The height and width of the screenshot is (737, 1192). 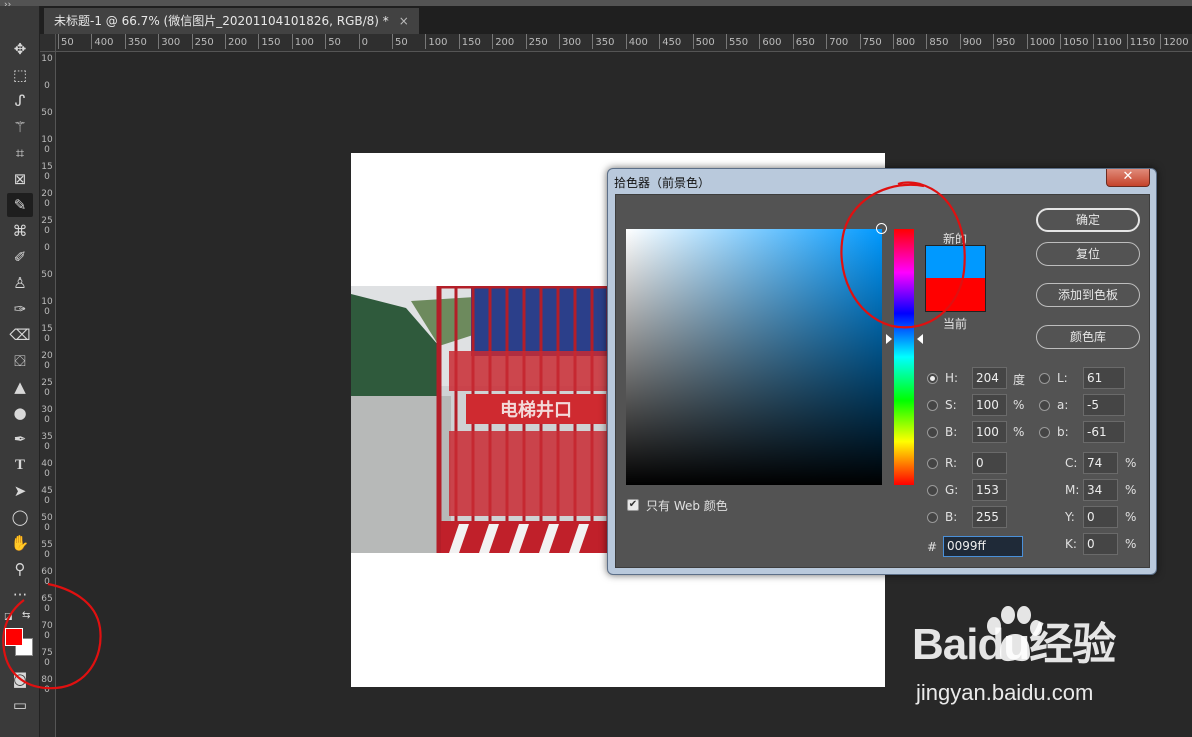 I want to click on ruler-left-label: 100, so click(x=47, y=145).